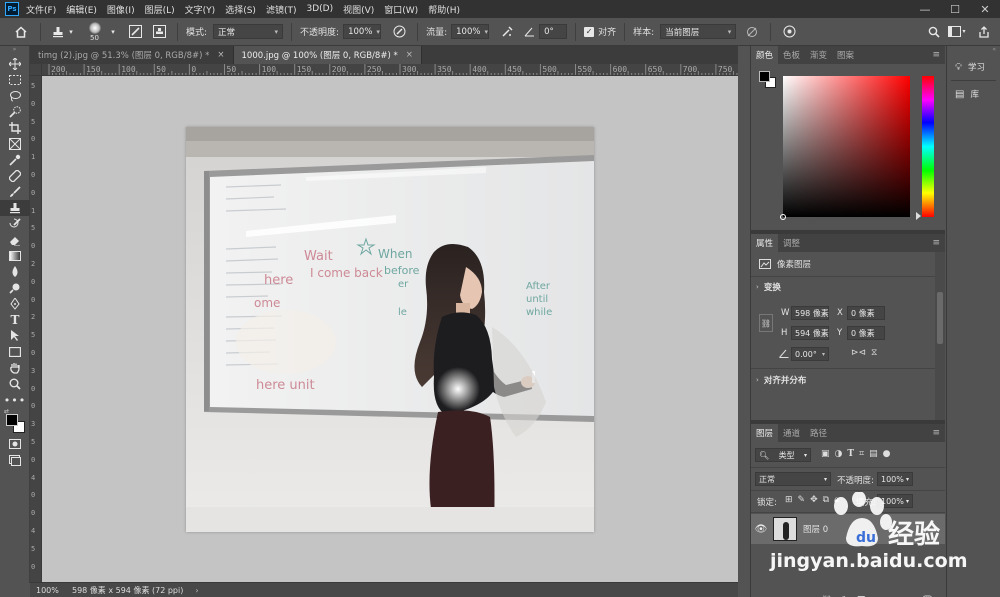 This screenshot has height=597, width=1000. What do you see at coordinates (15, 224) in the screenshot?
I see `history-brush-tool-icon` at bounding box center [15, 224].